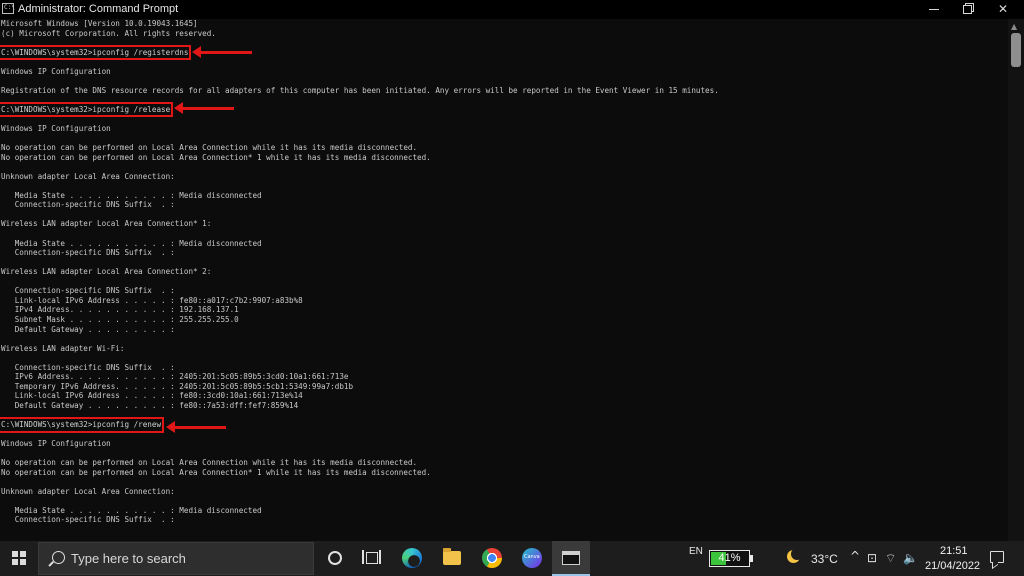 The height and width of the screenshot is (576, 1024). I want to click on console-line: C:\WINDOWS\system32>ipconfig /renew, so click(504, 425).